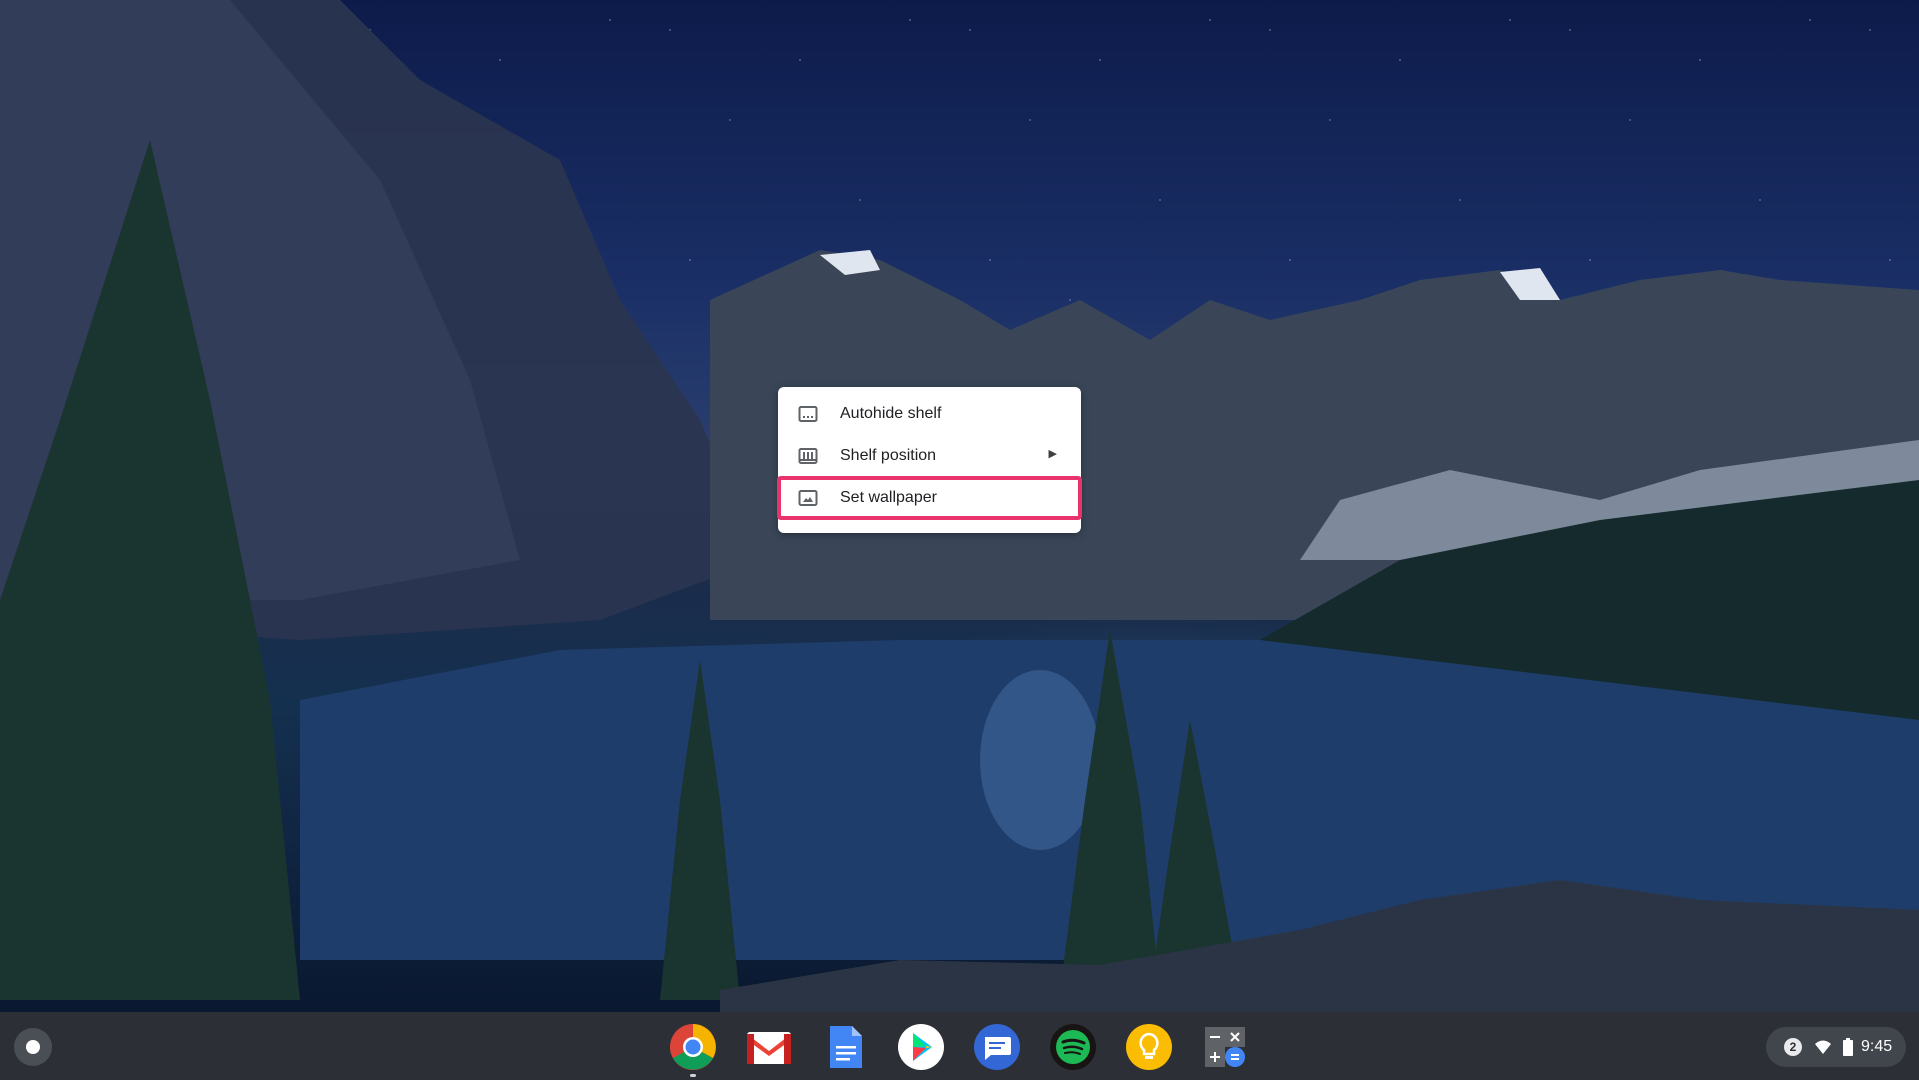 The image size is (1919, 1080). I want to click on docs-icon, so click(846, 1047).